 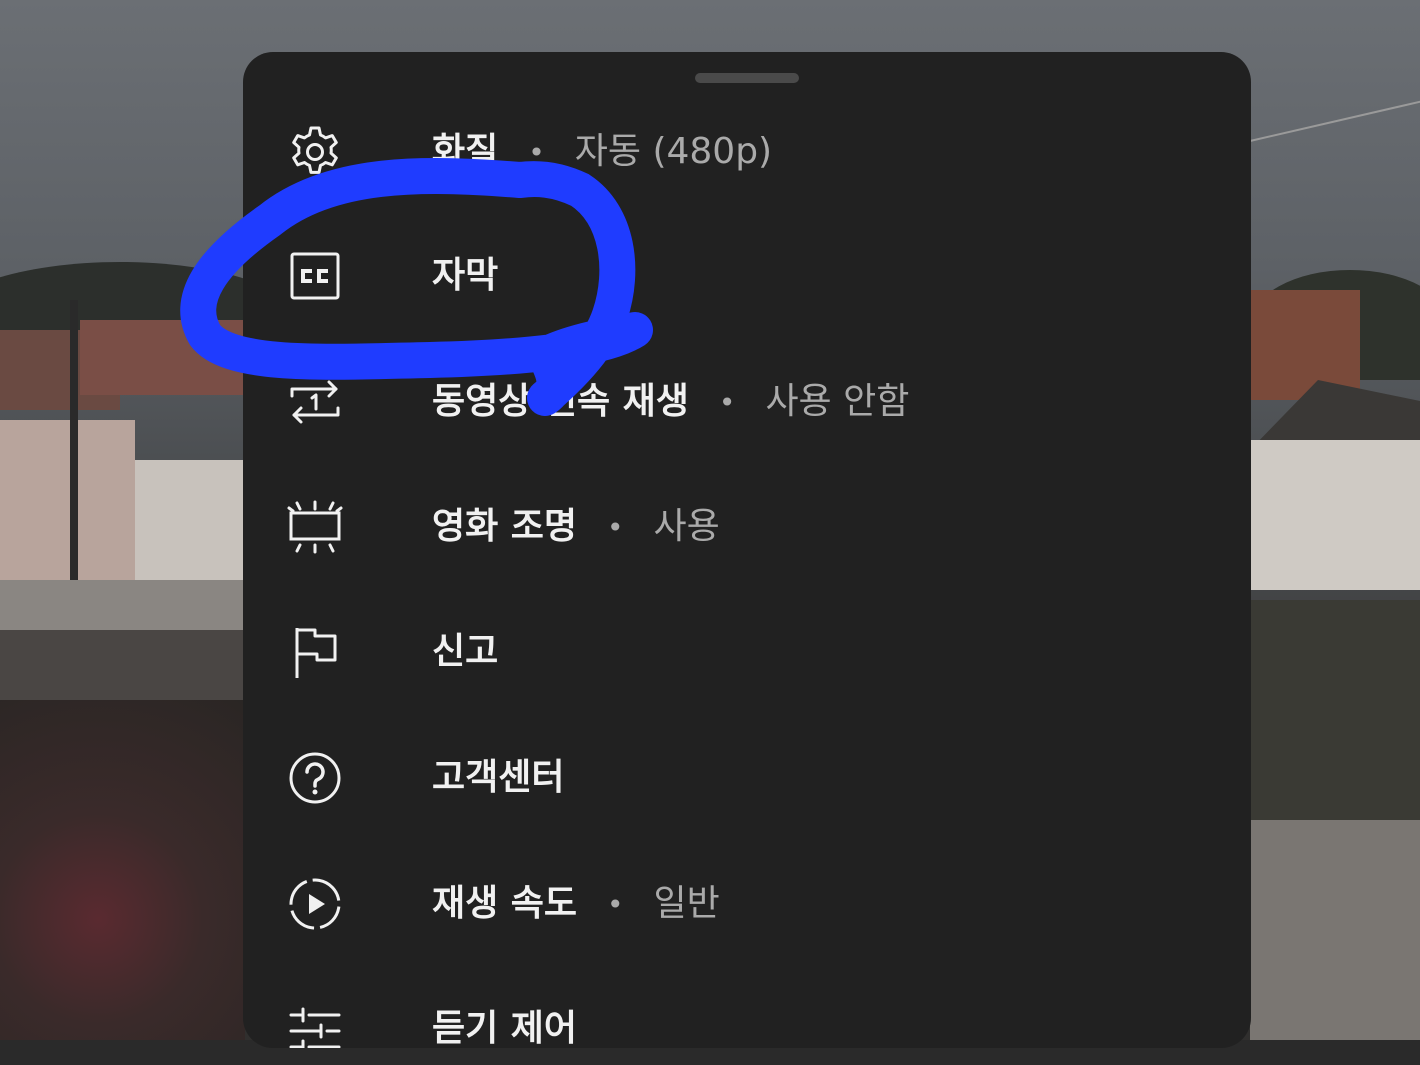 What do you see at coordinates (747, 902) in the screenshot?
I see `menu-item-playback-speed: 재생 속도 • 일반` at bounding box center [747, 902].